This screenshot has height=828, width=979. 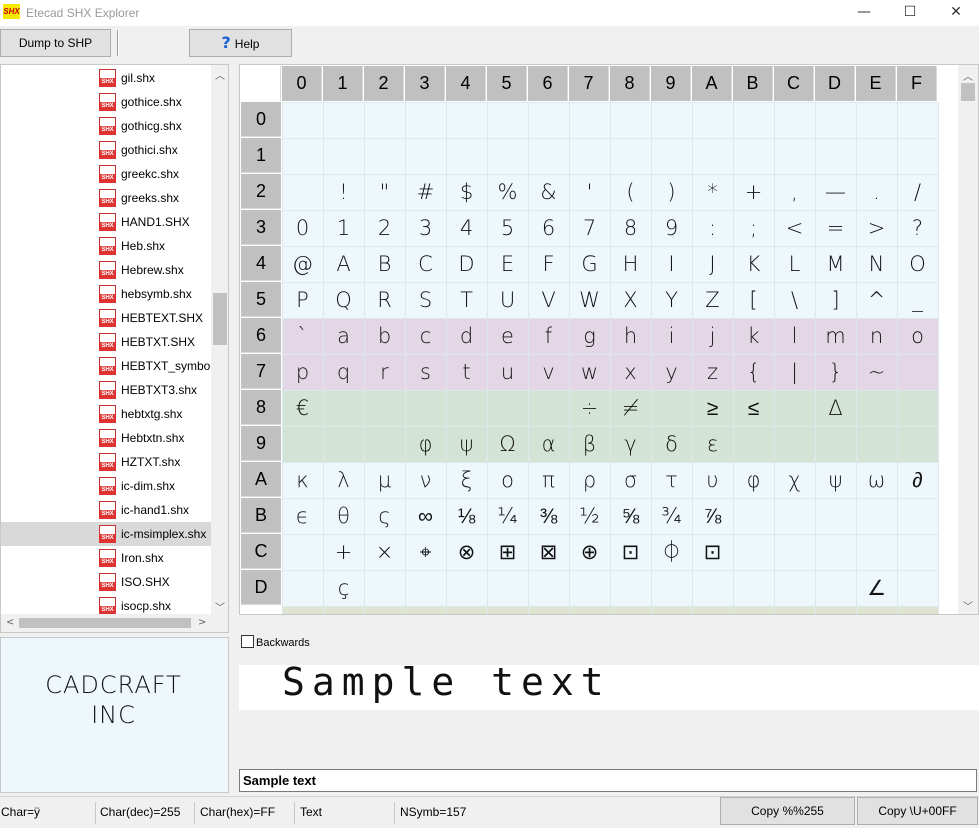 I want to click on glyph-cell: ω, so click(x=876, y=480).